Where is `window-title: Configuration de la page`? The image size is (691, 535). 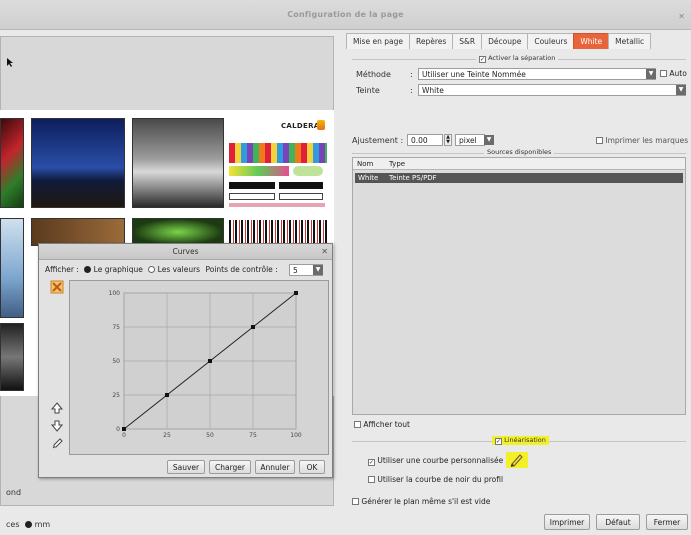
window-title: Configuration de la page is located at coordinates (345, 14).